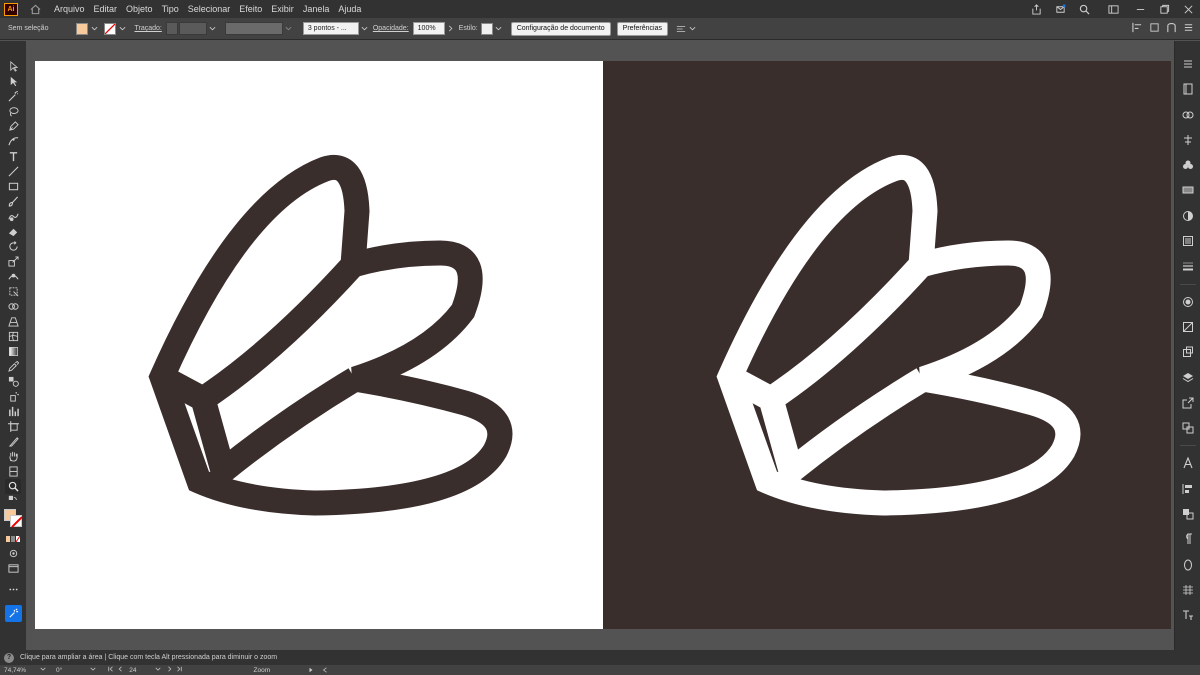  What do you see at coordinates (69, 9) in the screenshot?
I see `menu-arquivo: Arquivo` at bounding box center [69, 9].